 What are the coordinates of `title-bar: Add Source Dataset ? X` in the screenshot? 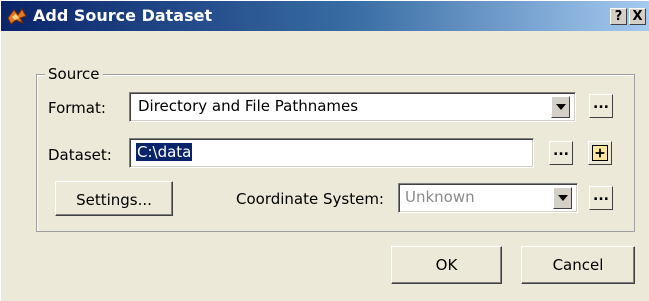 It's located at (325, 16).